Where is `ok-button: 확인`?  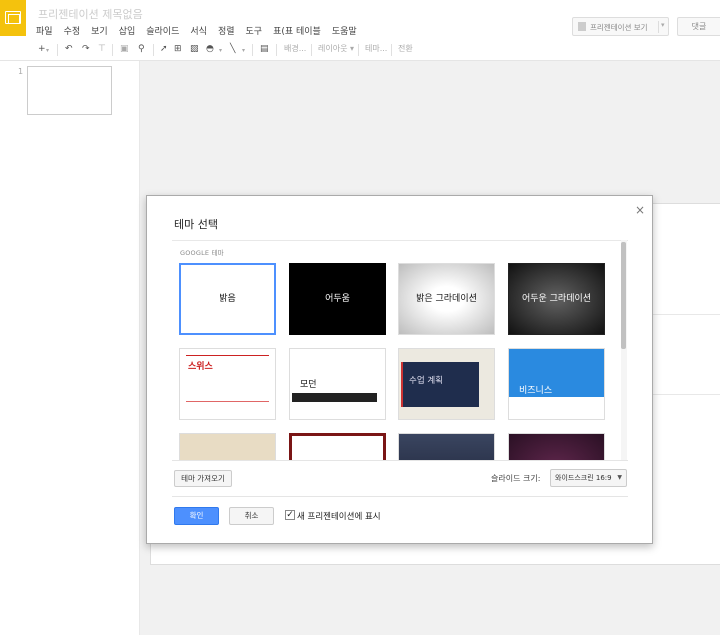 ok-button: 확인 is located at coordinates (196, 516).